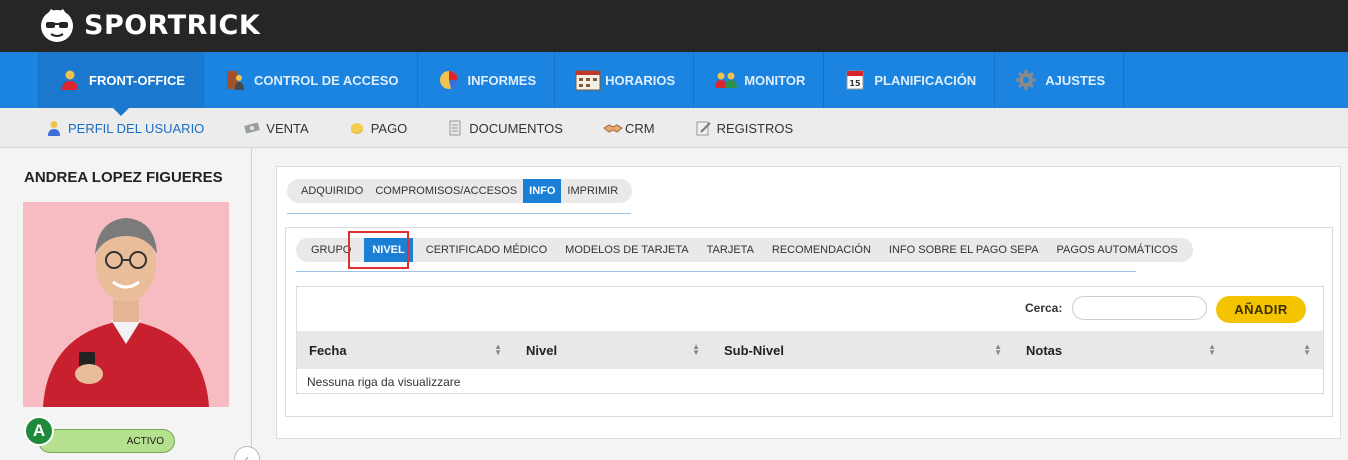  I want to click on main-nav-label: INFORMES, so click(502, 80).